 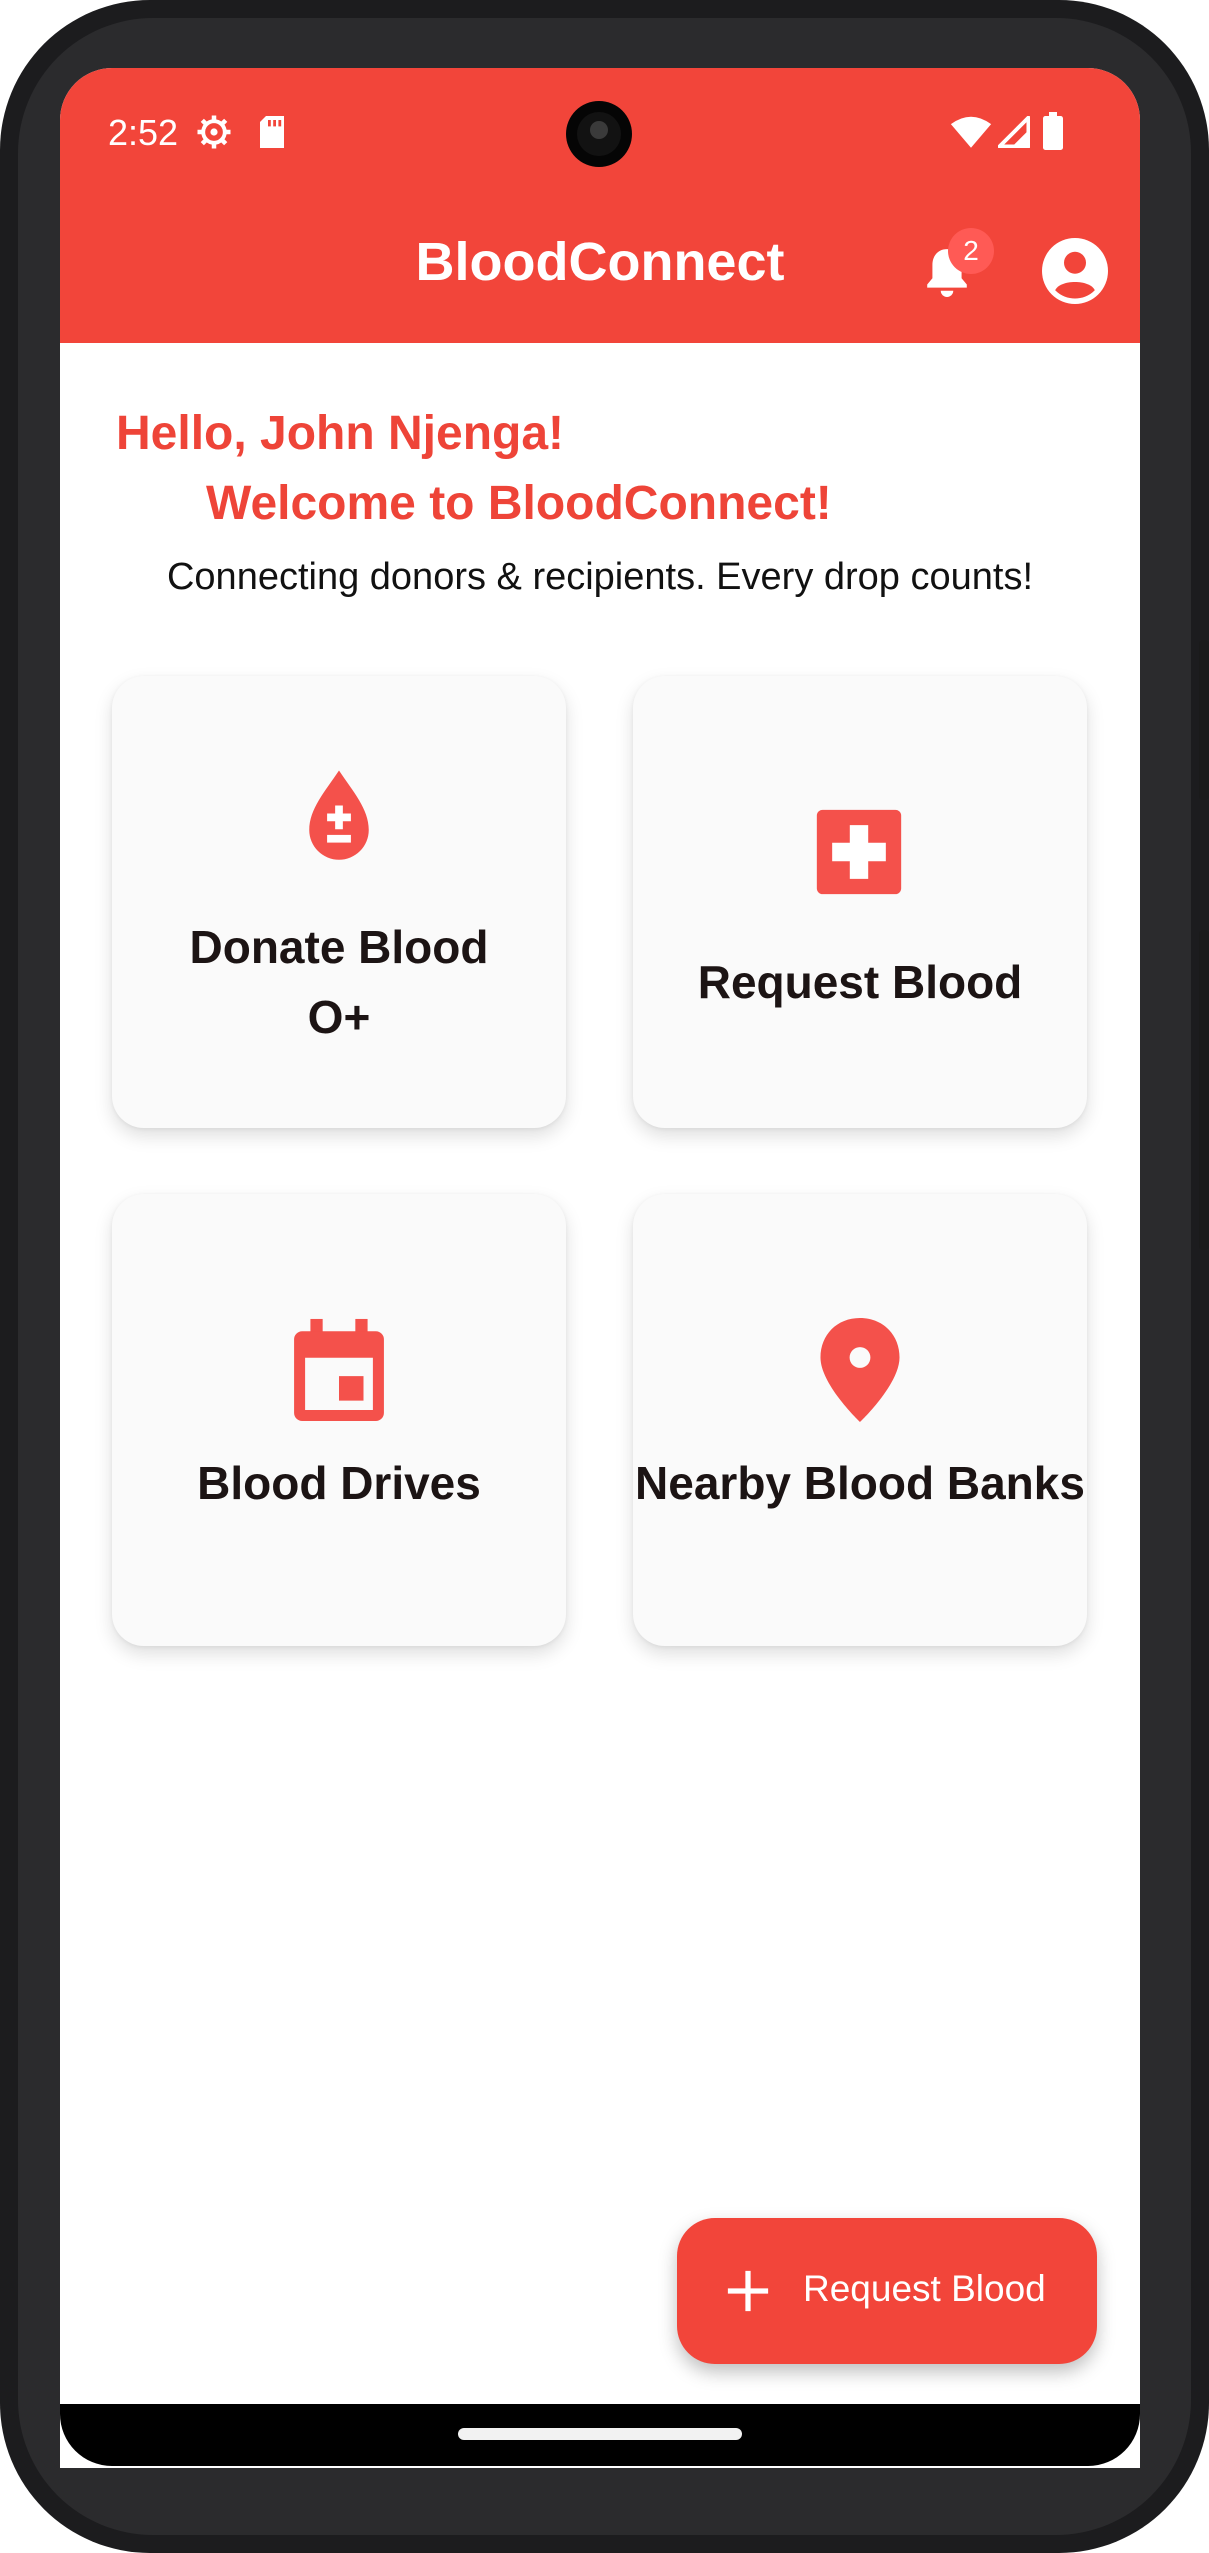 What do you see at coordinates (1204, 1090) in the screenshot?
I see `volume-button` at bounding box center [1204, 1090].